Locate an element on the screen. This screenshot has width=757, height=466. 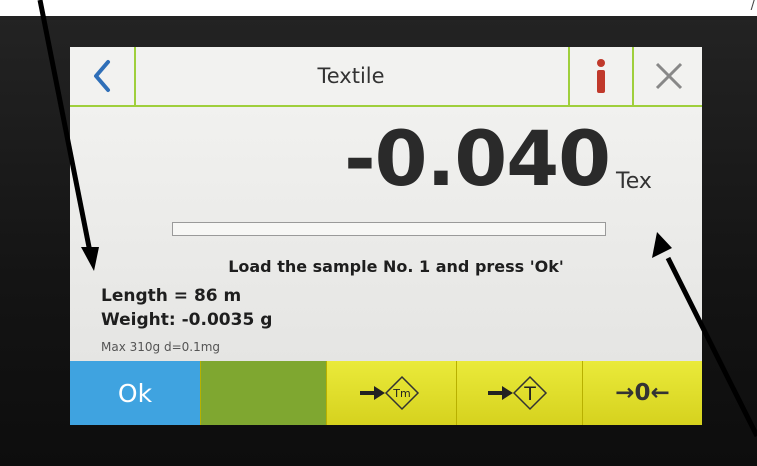
info-icon is located at coordinates (601, 76).